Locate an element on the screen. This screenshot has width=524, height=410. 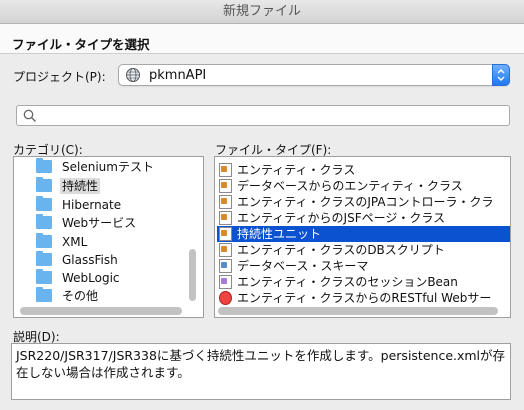
categories-horizontal-scrollbar is located at coordinates (101, 311).